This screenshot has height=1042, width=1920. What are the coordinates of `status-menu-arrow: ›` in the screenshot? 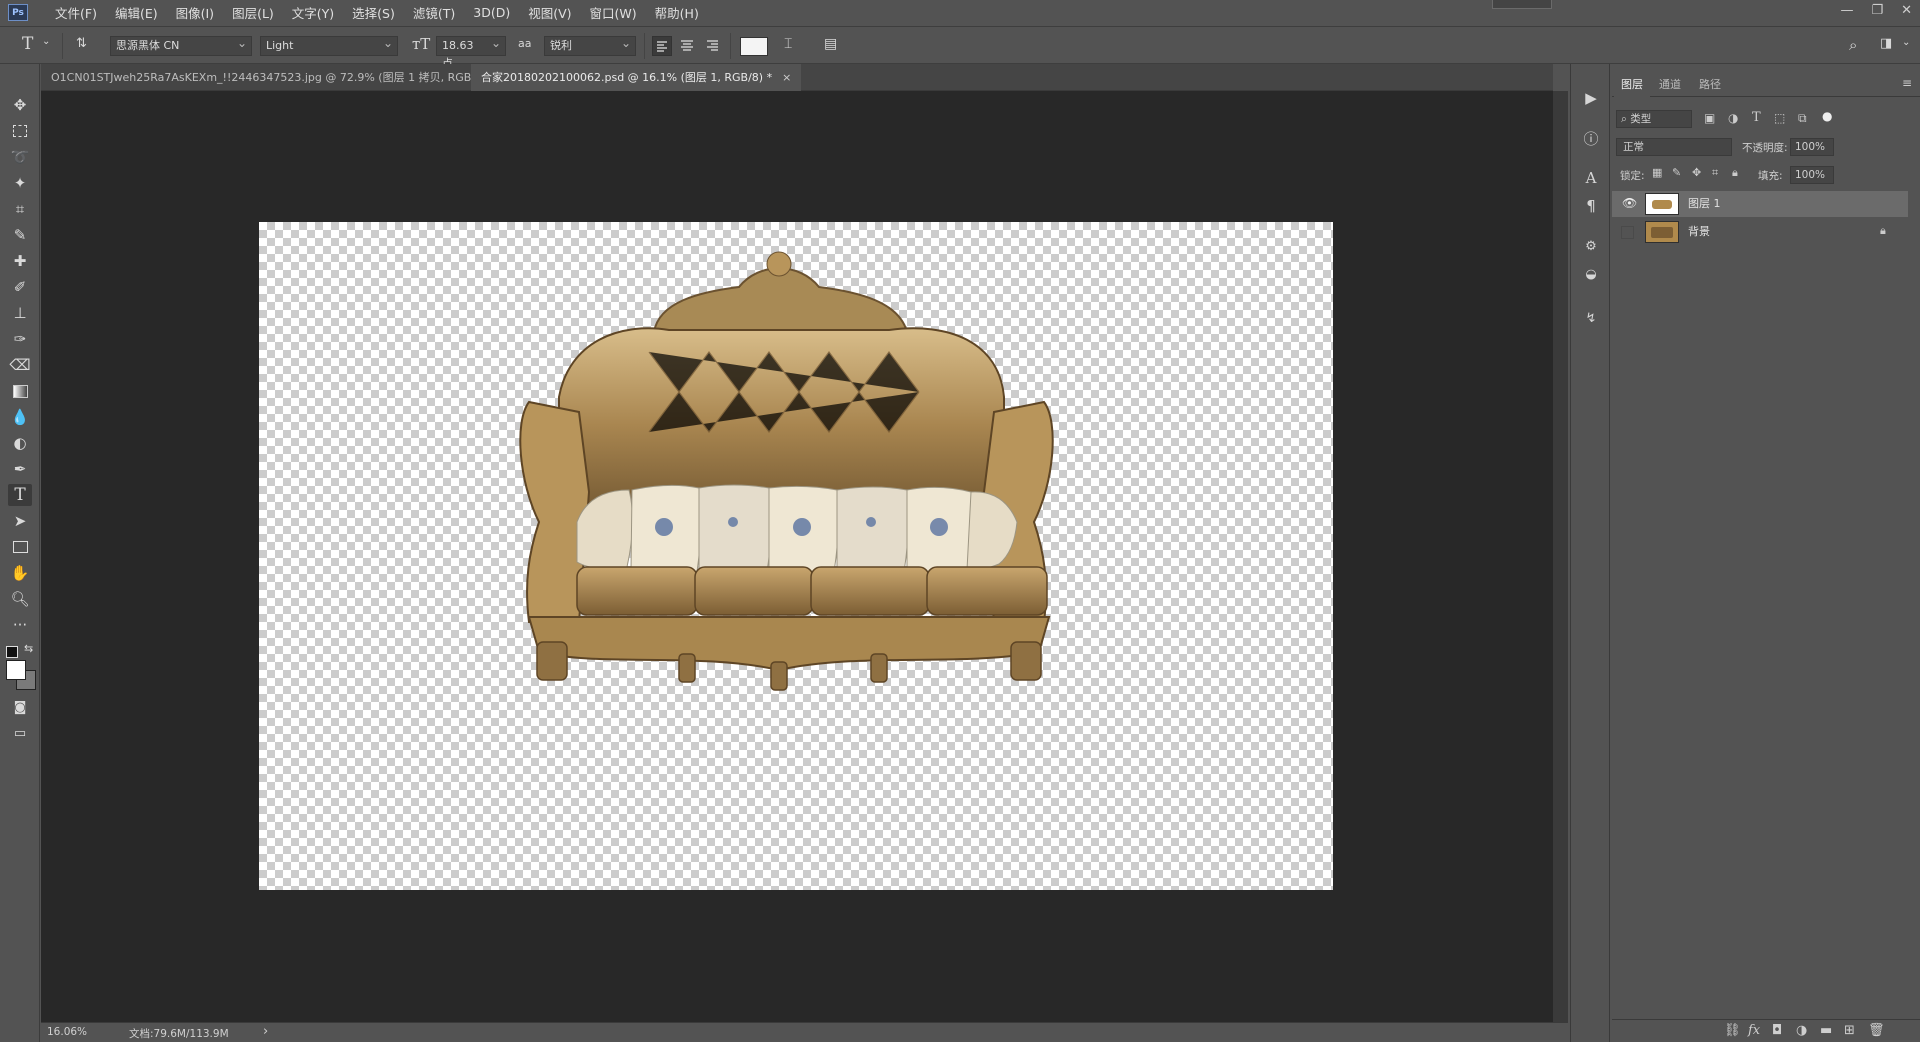 It's located at (265, 1031).